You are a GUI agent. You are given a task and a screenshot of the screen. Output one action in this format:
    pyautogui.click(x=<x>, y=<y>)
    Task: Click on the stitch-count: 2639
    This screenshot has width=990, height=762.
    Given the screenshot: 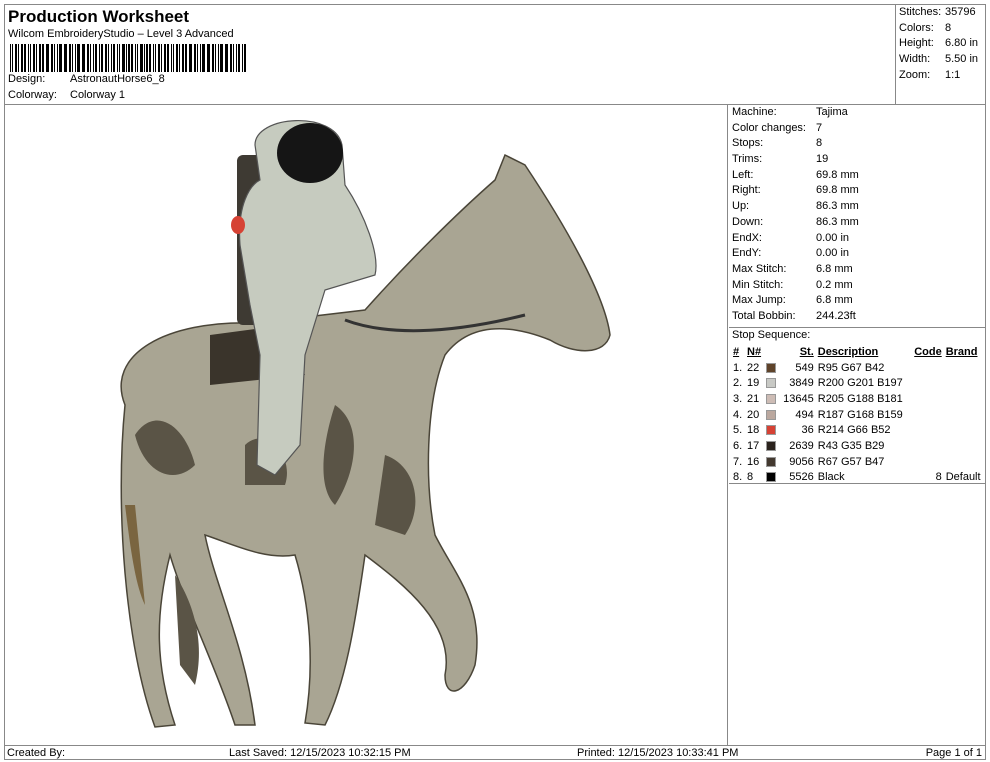 What is the action you would take?
    pyautogui.click(x=801, y=445)
    